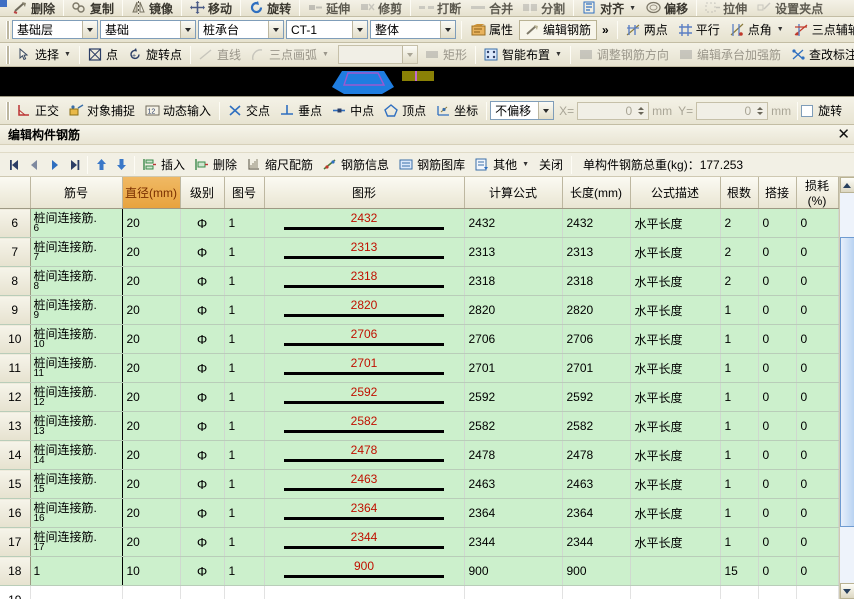 This screenshot has height=599, width=854. What do you see at coordinates (15, 592) in the screenshot?
I see `row-header-cell: 19` at bounding box center [15, 592].